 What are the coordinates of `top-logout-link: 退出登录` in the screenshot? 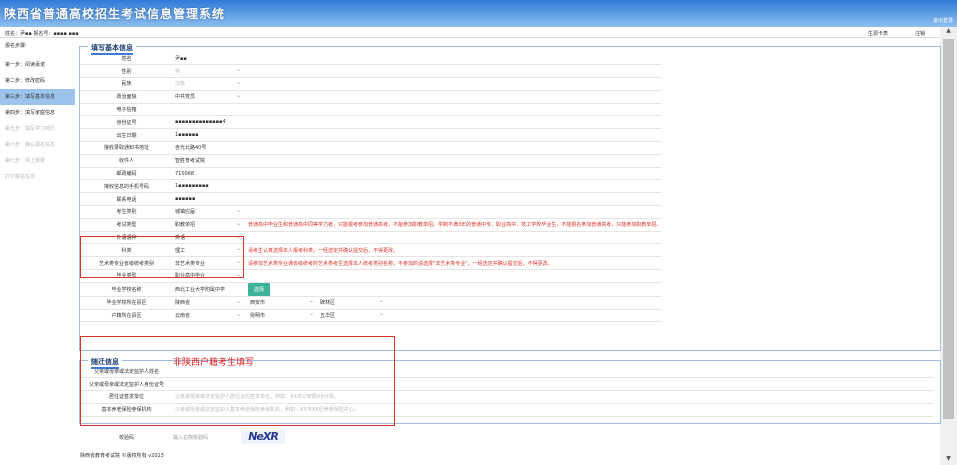 It's located at (943, 20).